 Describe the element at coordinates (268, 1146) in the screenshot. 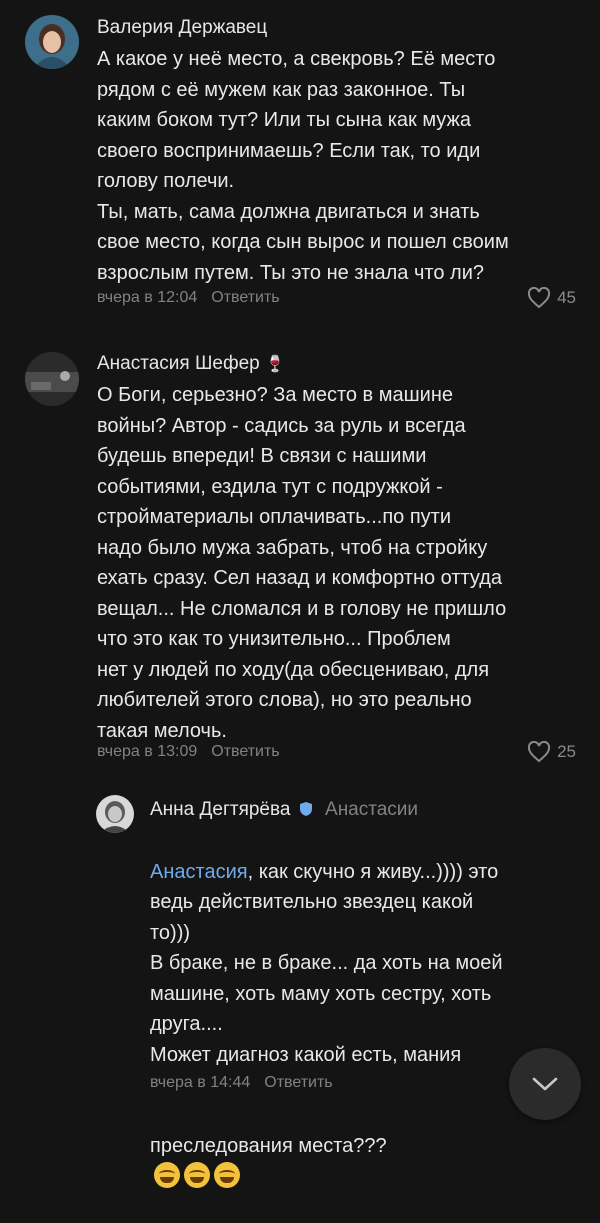

I see `reply-last-text: преследования места???` at that location.